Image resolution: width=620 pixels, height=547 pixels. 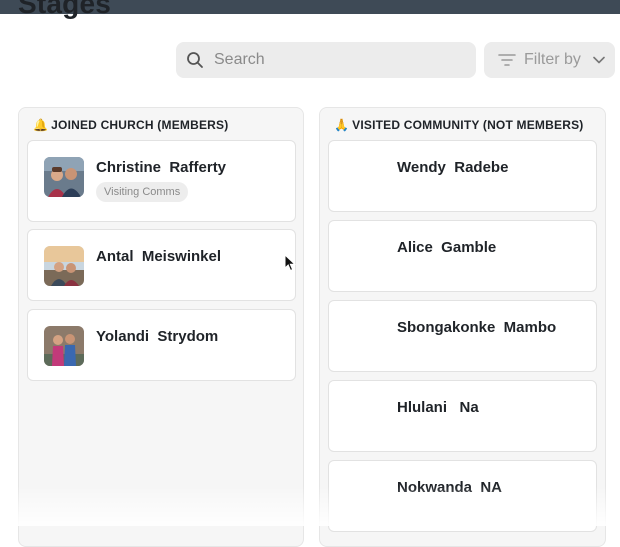 What do you see at coordinates (450, 487) in the screenshot?
I see `person-name: Nokwanda NA` at bounding box center [450, 487].